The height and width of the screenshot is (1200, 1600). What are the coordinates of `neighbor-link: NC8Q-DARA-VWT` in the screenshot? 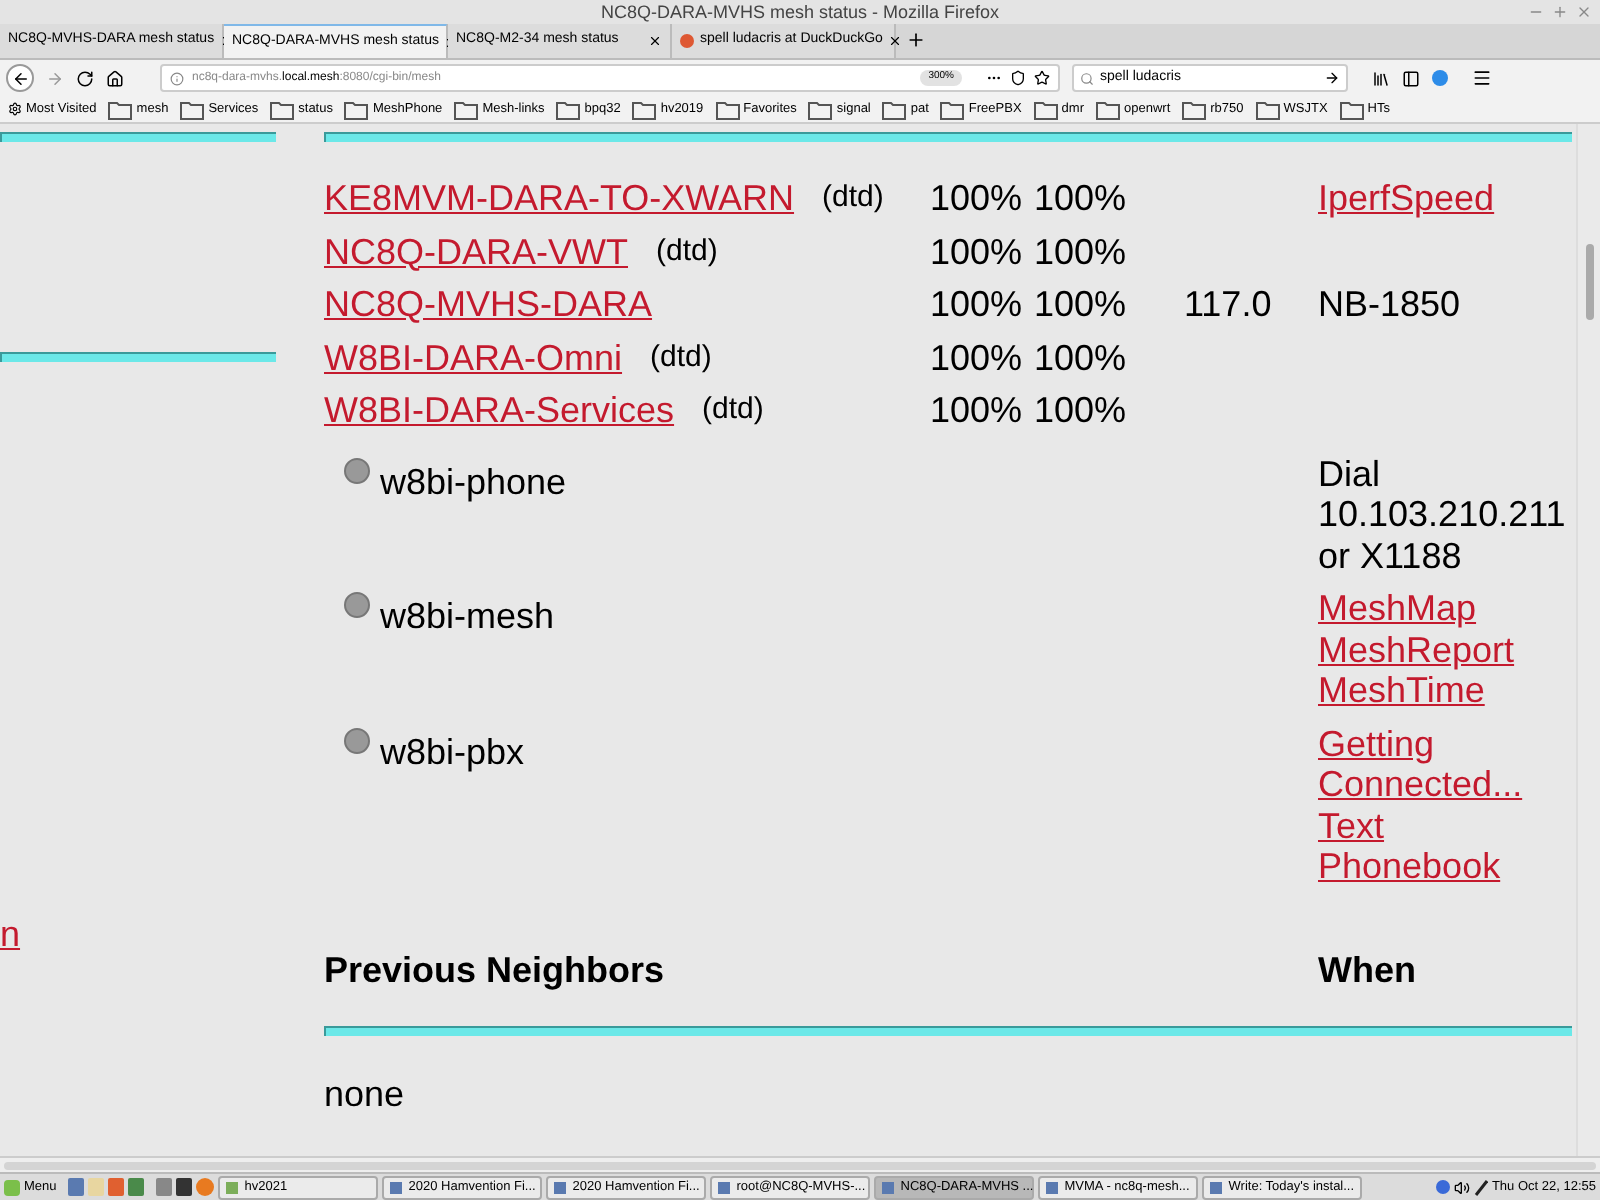 It's located at (476, 252).